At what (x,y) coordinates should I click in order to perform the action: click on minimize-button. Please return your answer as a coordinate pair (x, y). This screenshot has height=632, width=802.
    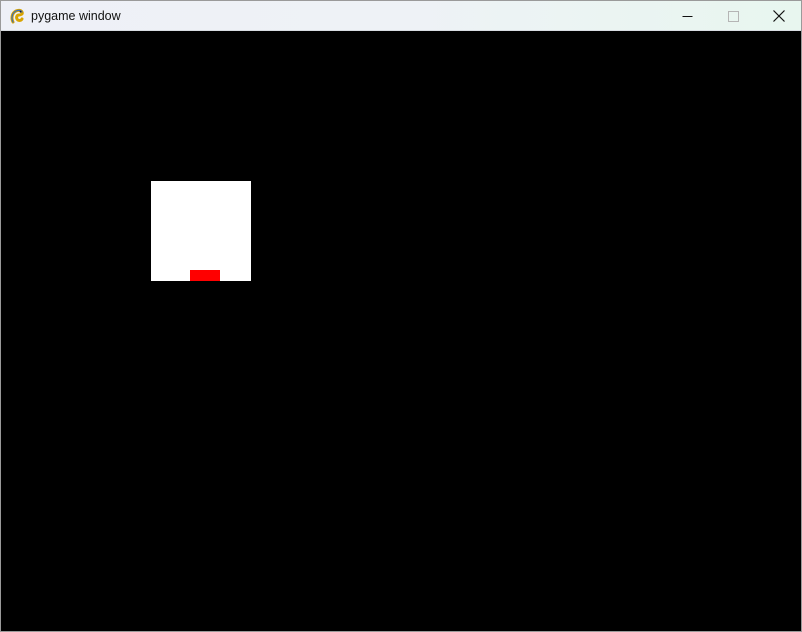
    Looking at the image, I should click on (687, 16).